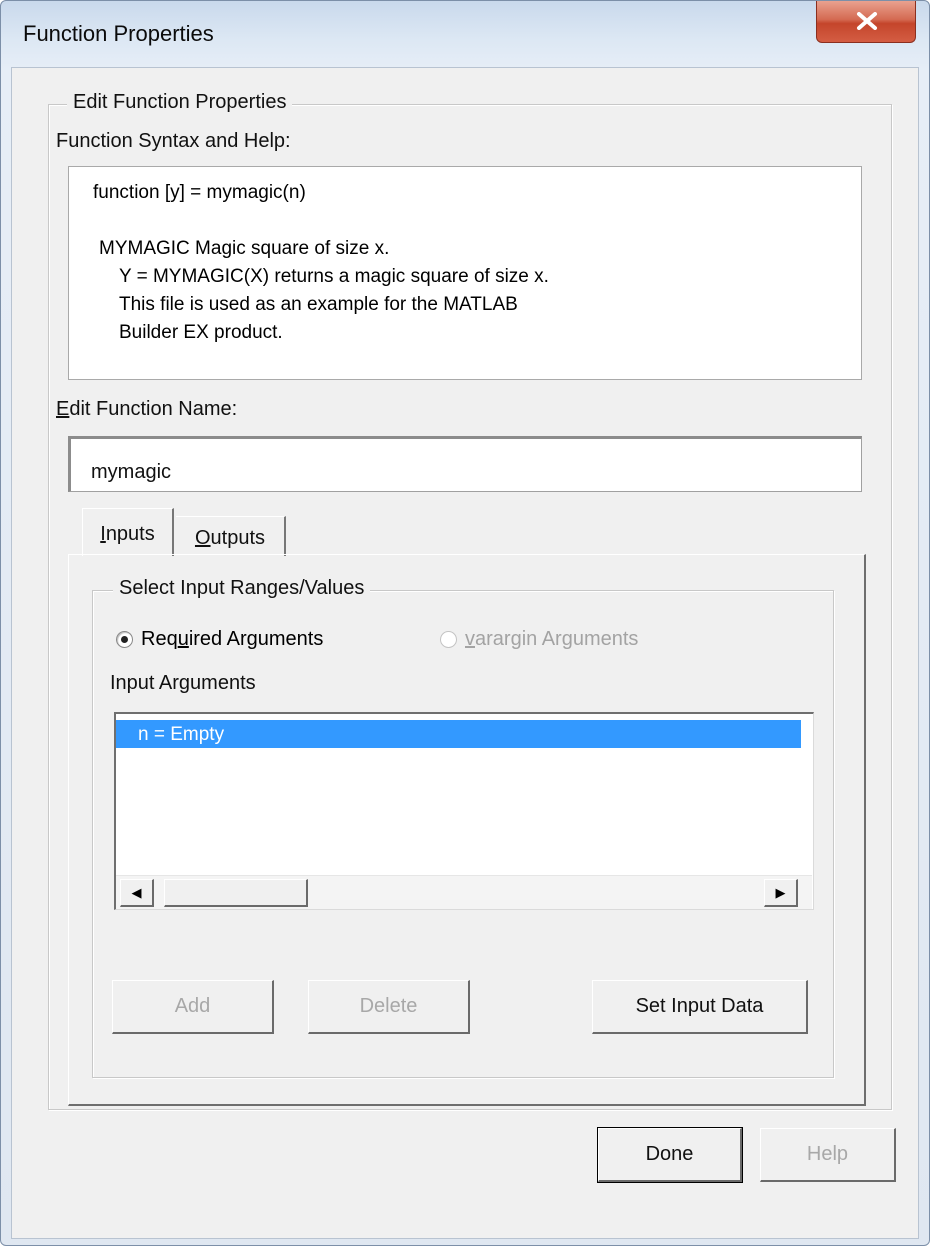 The image size is (932, 1248). What do you see at coordinates (464, 892) in the screenshot?
I see `horizontal-scrollbar: ◀ ▶` at bounding box center [464, 892].